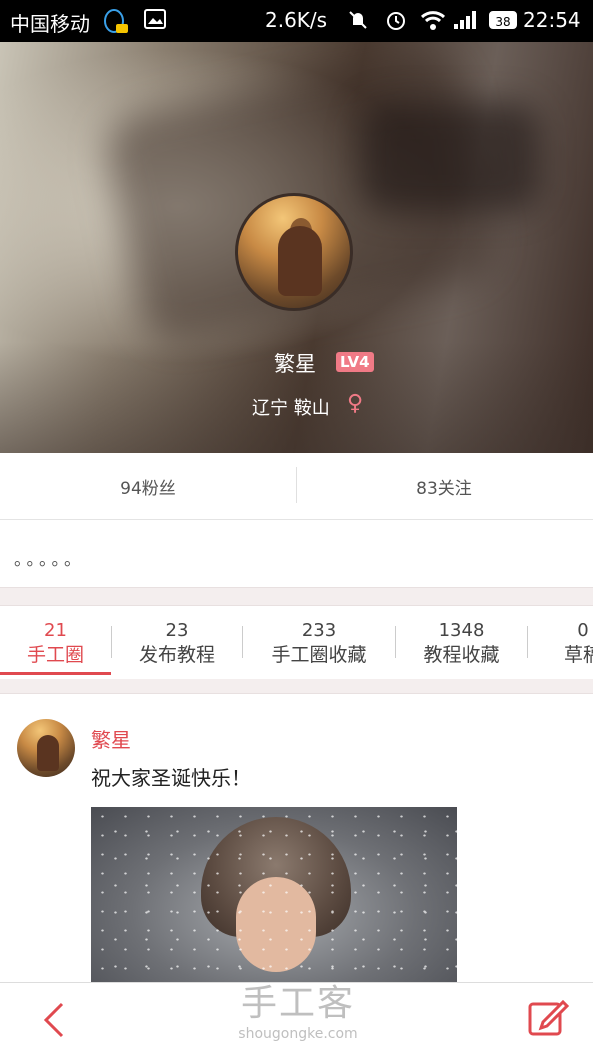 This screenshot has width=593, height=1055. I want to click on tab-label: 手工圈收藏, so click(319, 655).